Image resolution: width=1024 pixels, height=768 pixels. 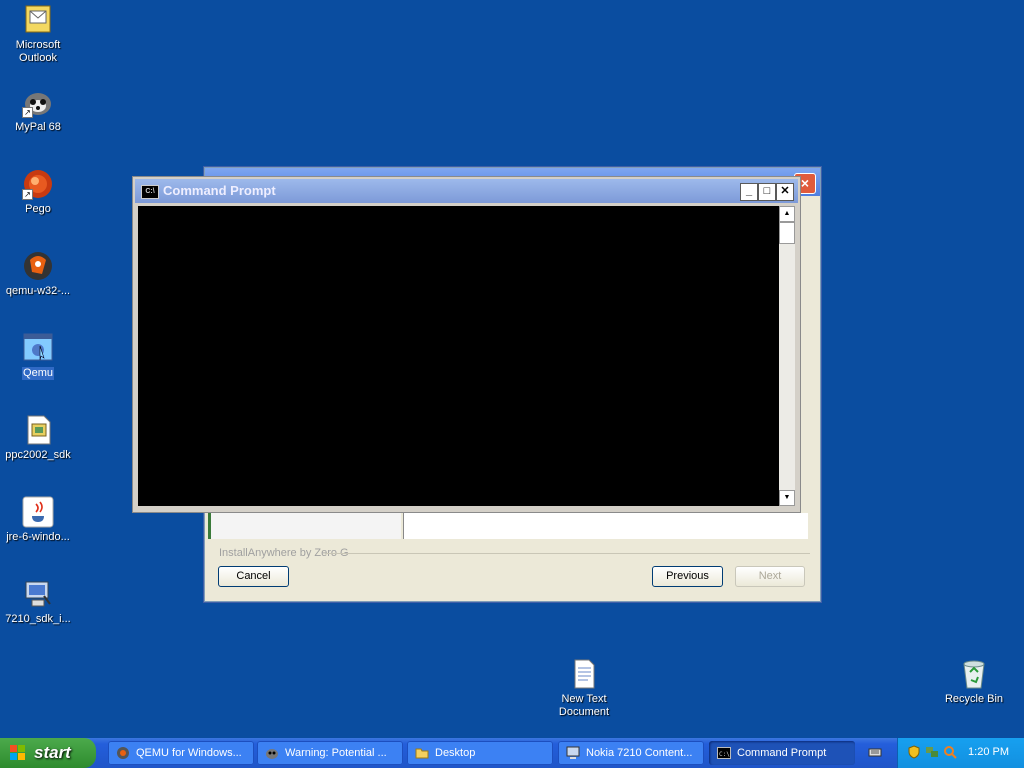 What do you see at coordinates (605, 526) in the screenshot?
I see `installer-content-panel` at bounding box center [605, 526].